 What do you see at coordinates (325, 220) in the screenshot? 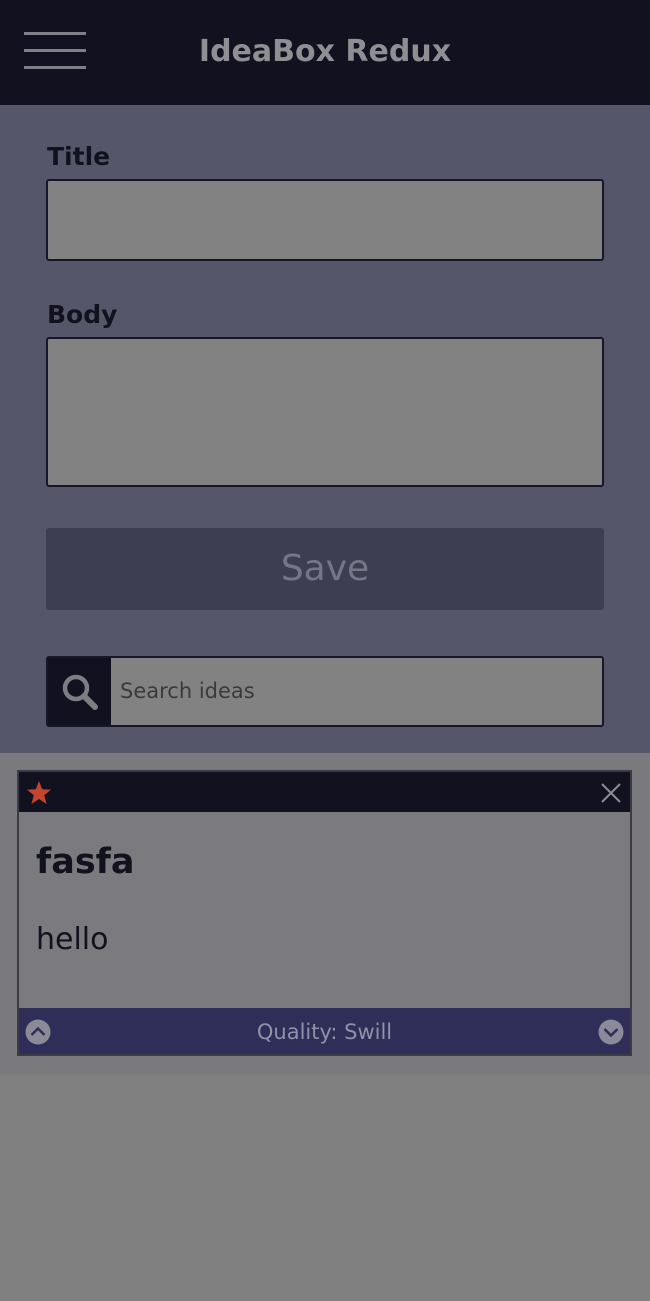
I see `title-input` at bounding box center [325, 220].